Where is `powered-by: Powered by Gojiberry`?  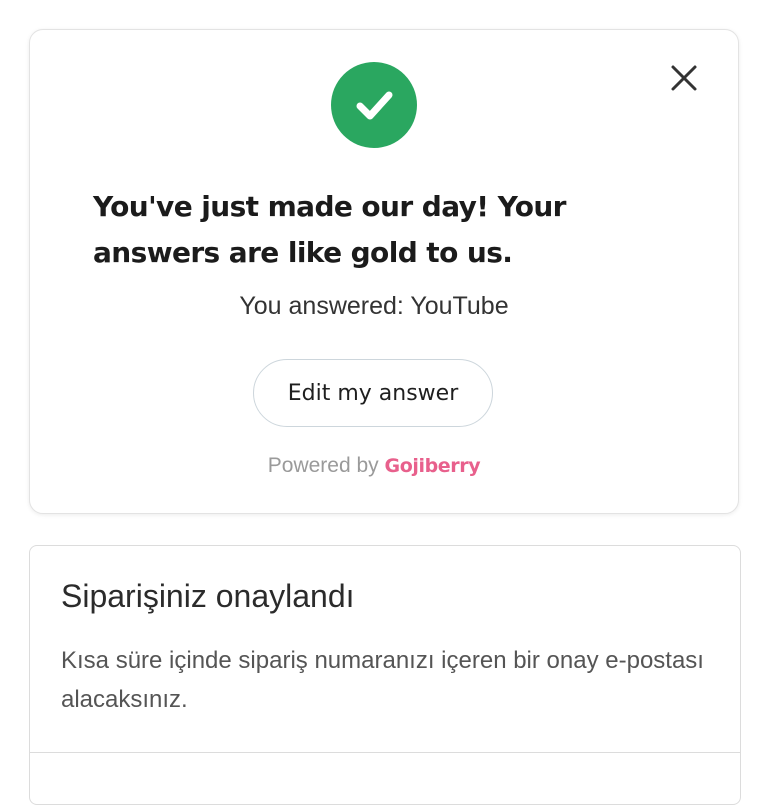 powered-by: Powered by Gojiberry is located at coordinates (374, 466).